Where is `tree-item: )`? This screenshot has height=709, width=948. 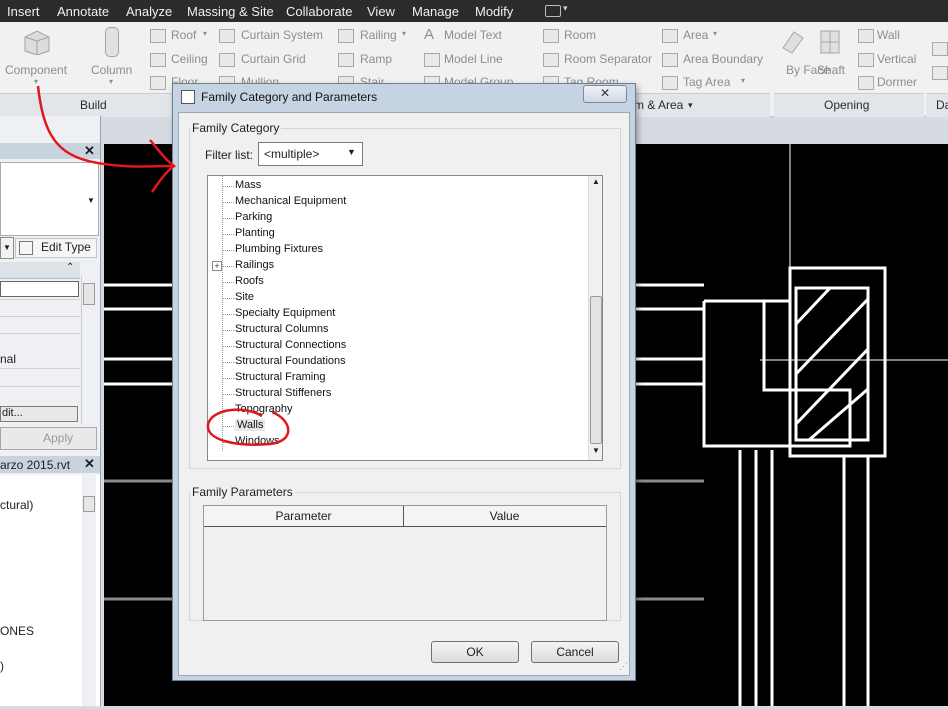 tree-item: ) is located at coordinates (2, 666).